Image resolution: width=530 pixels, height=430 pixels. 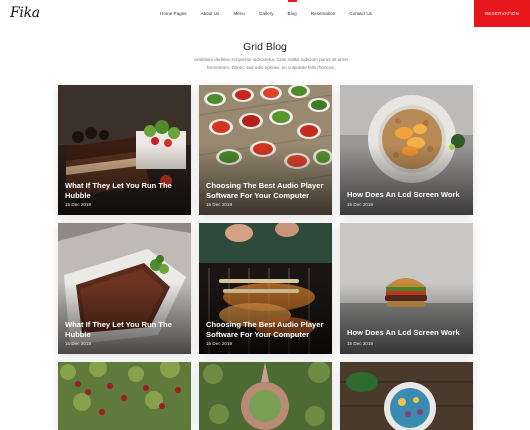 What do you see at coordinates (502, 13) in the screenshot?
I see `reservation-button: RESERVATION` at bounding box center [502, 13].